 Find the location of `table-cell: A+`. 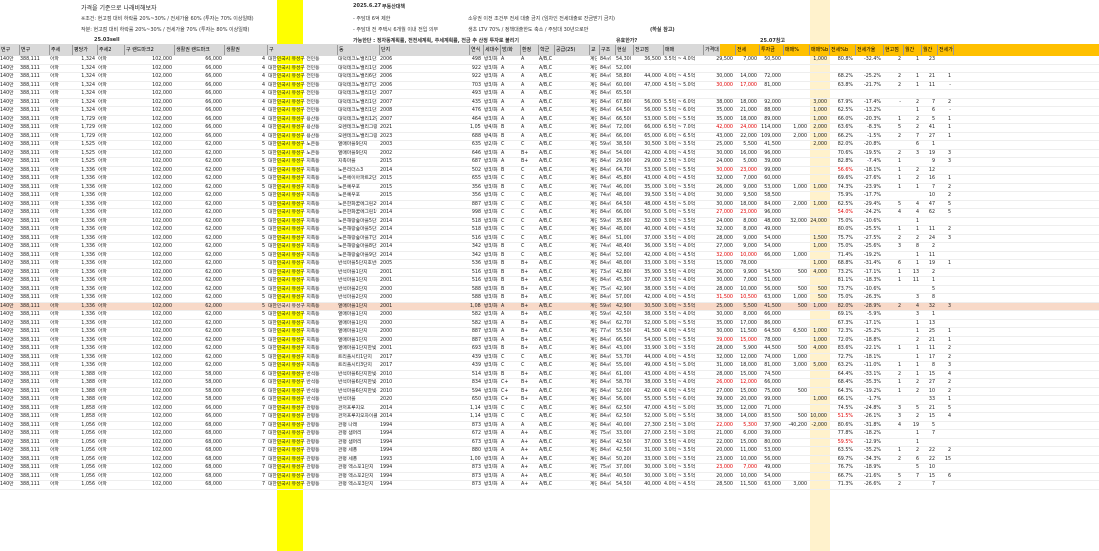

table-cell: A+ is located at coordinates (528, 468).